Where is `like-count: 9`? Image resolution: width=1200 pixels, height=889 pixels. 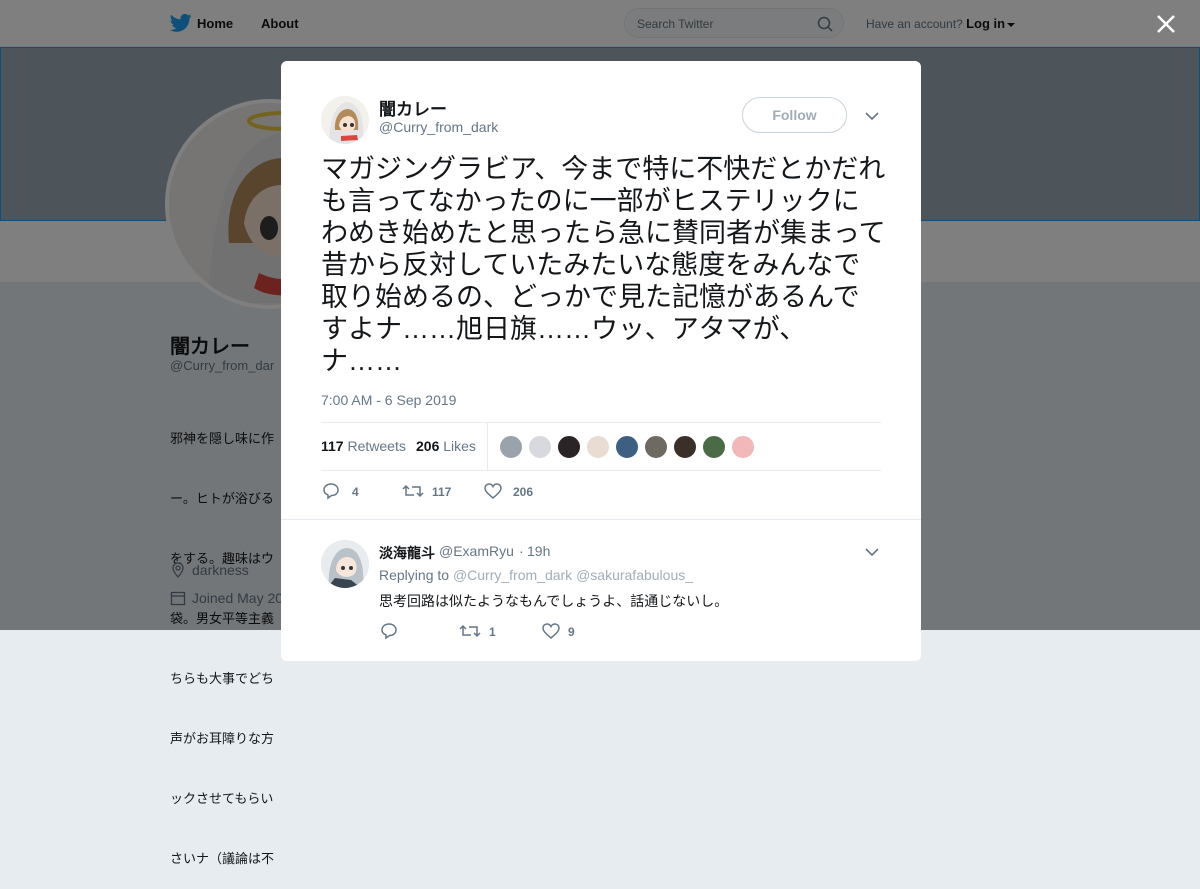 like-count: 9 is located at coordinates (571, 632).